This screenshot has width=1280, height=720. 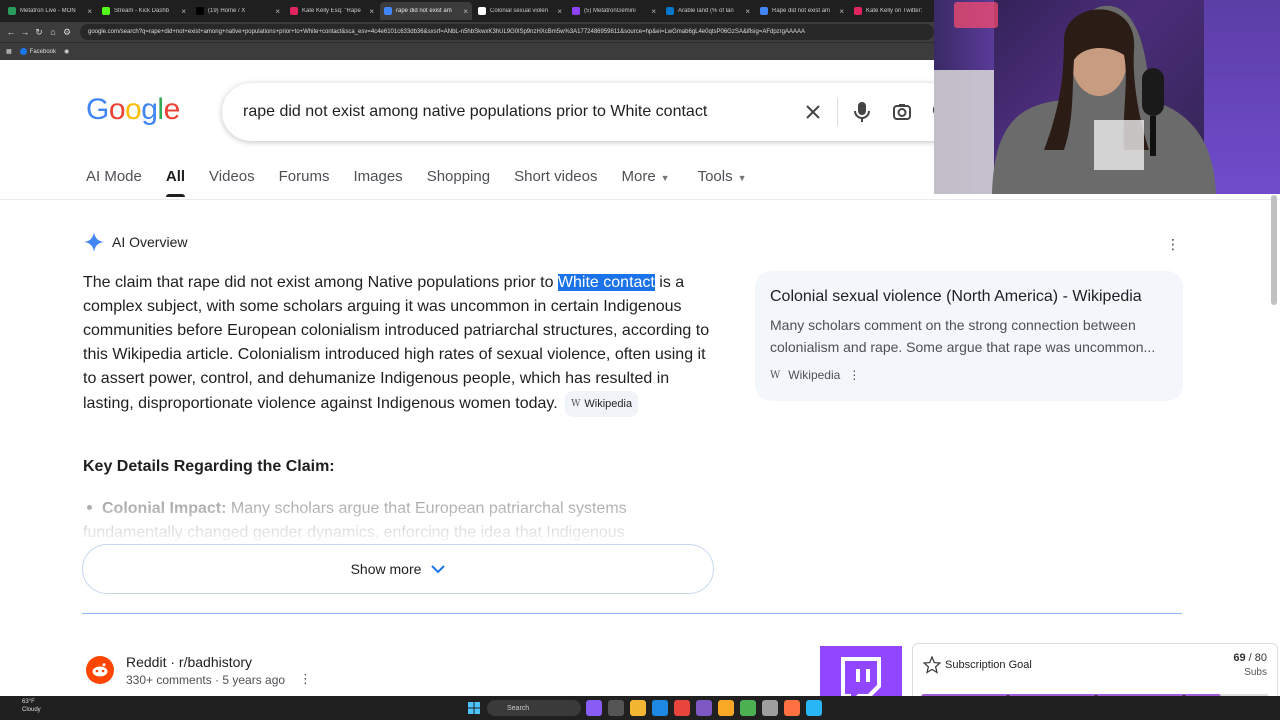 I want to click on goal-current: 69, so click(x=1239, y=658).